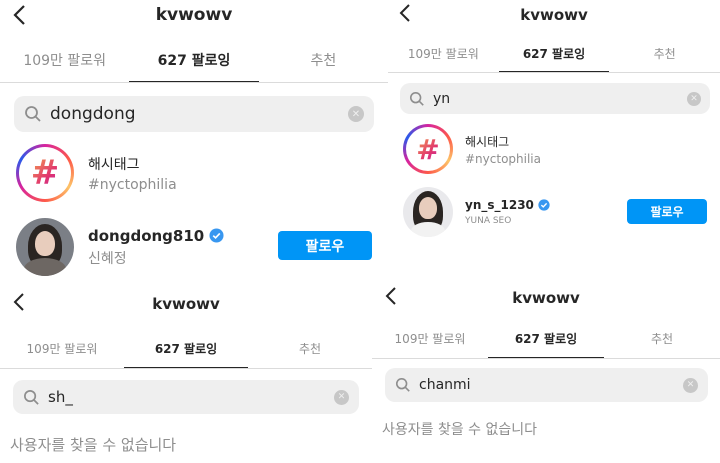 The height and width of the screenshot is (463, 720). What do you see at coordinates (499, 205) in the screenshot?
I see `result-username: yn_s_1230` at bounding box center [499, 205].